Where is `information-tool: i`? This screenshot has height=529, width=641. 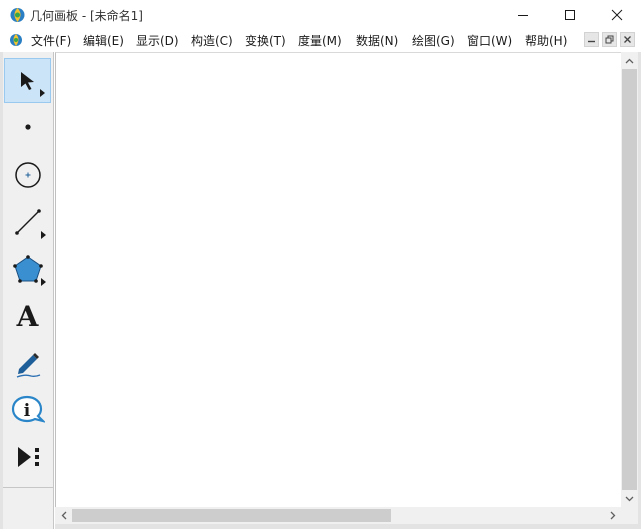
information-tool: i is located at coordinates (27, 409).